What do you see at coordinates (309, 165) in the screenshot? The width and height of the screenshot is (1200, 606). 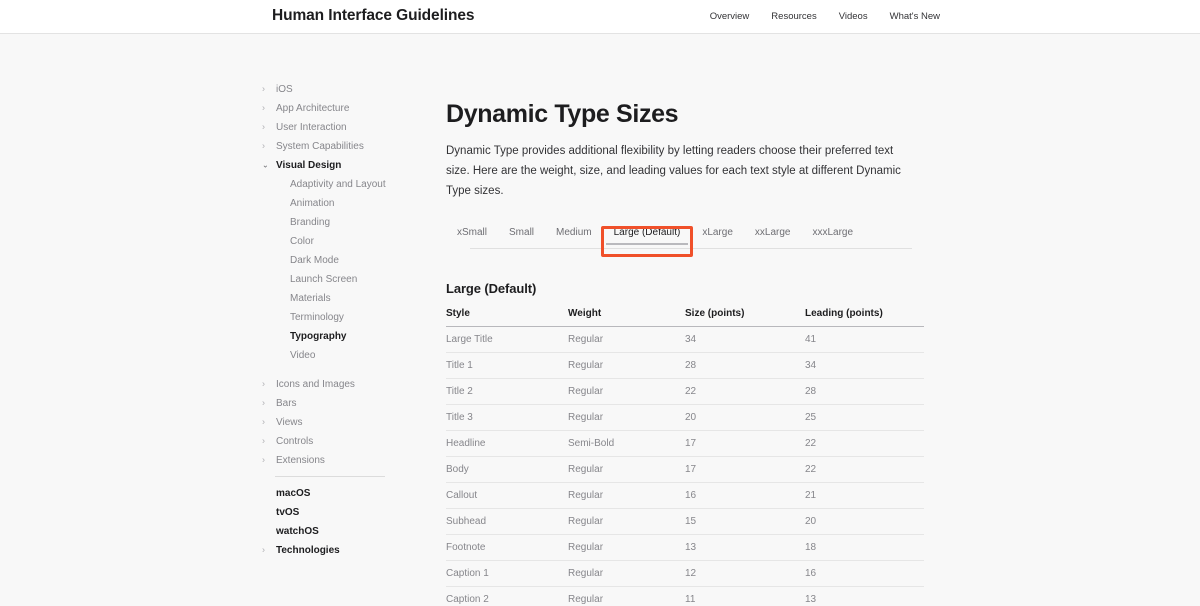 I see `sidebar-item-label: Visual Design` at bounding box center [309, 165].